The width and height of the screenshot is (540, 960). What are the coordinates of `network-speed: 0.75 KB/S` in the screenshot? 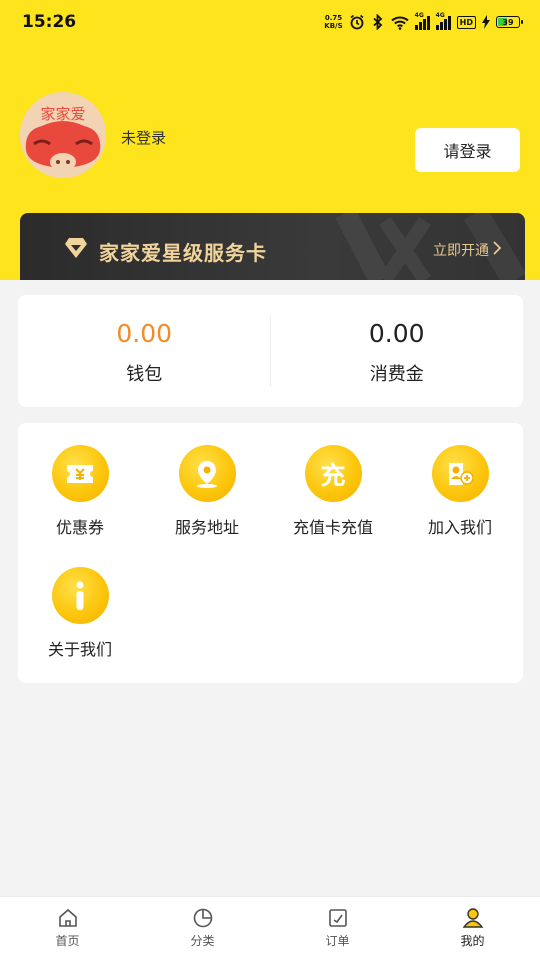 It's located at (333, 22).